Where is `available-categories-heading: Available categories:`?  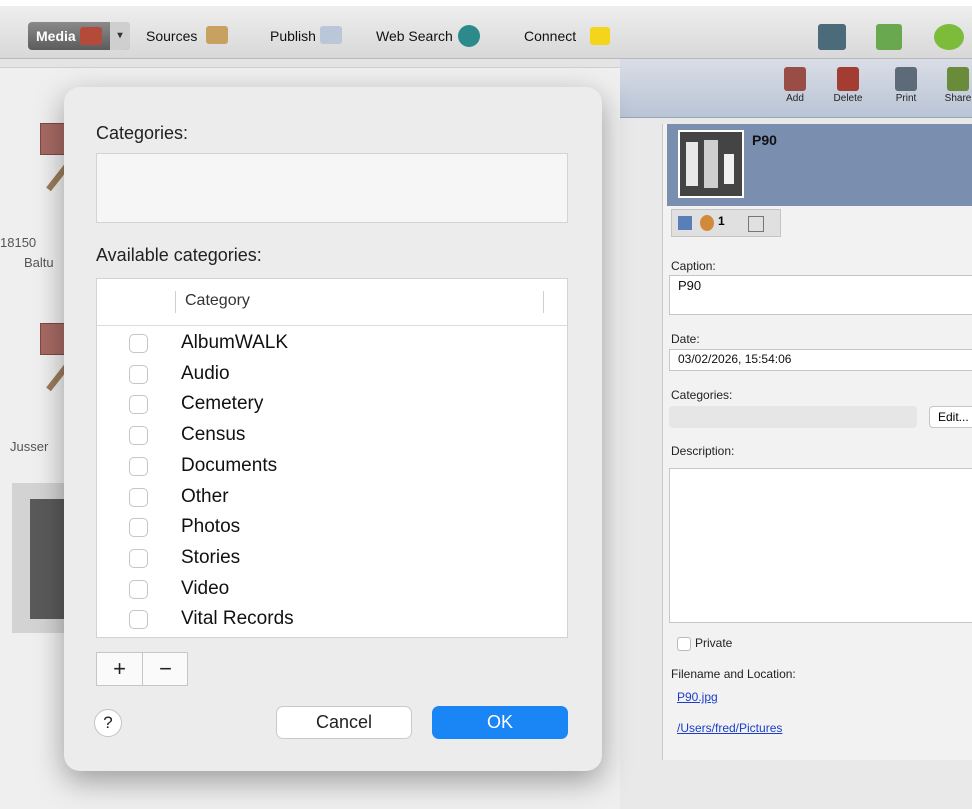
available-categories-heading: Available categories: is located at coordinates (179, 255).